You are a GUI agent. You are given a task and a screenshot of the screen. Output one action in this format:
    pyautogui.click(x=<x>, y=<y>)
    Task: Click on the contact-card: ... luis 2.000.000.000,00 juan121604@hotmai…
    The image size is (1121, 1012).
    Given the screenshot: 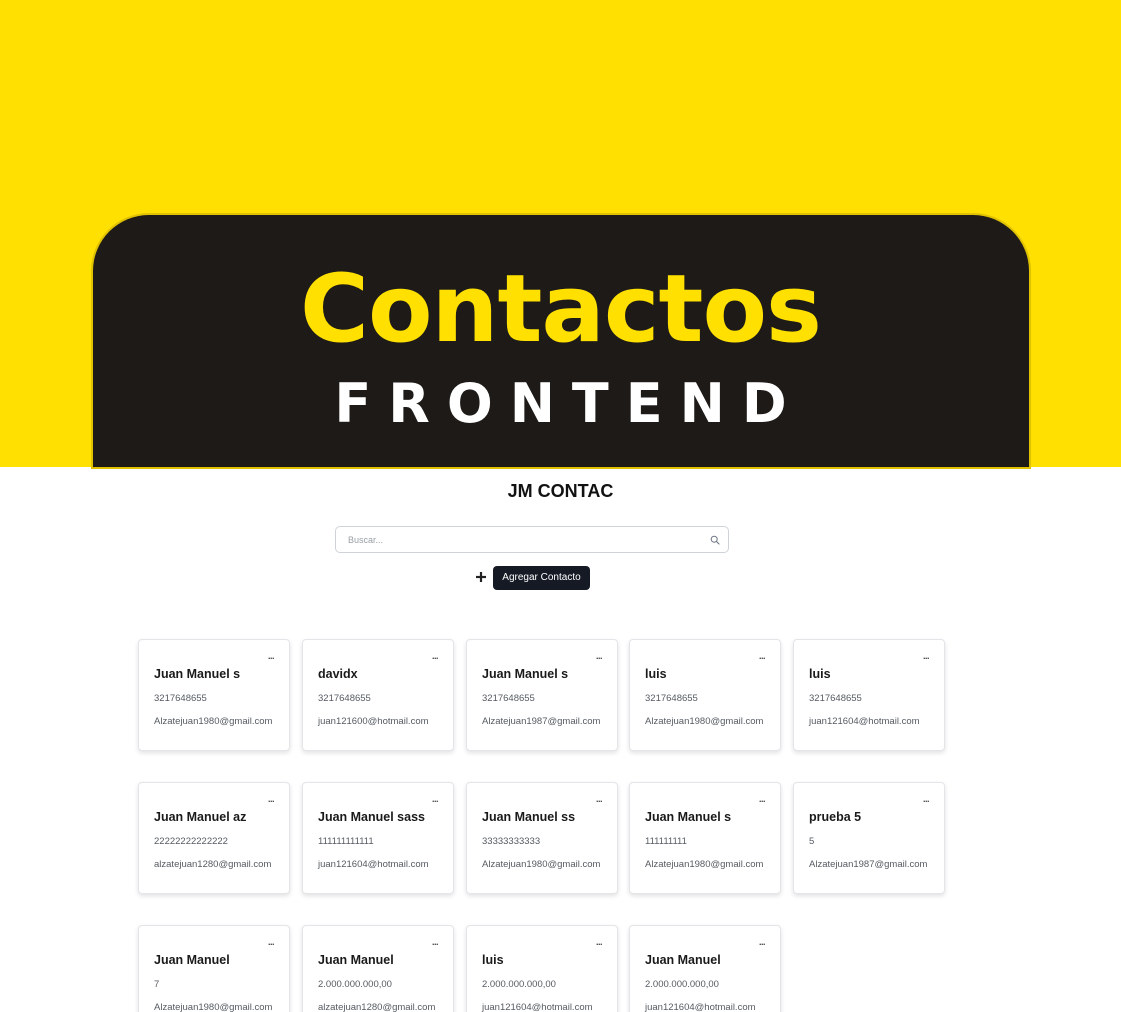 What is the action you would take?
    pyautogui.click(x=542, y=968)
    